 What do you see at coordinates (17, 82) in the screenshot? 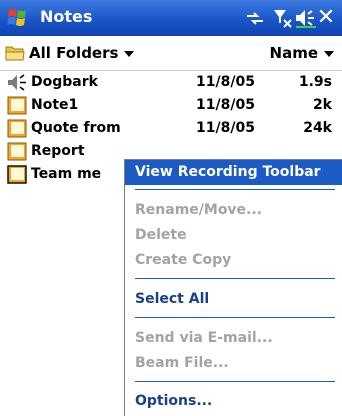
I see `speaker-icon` at bounding box center [17, 82].